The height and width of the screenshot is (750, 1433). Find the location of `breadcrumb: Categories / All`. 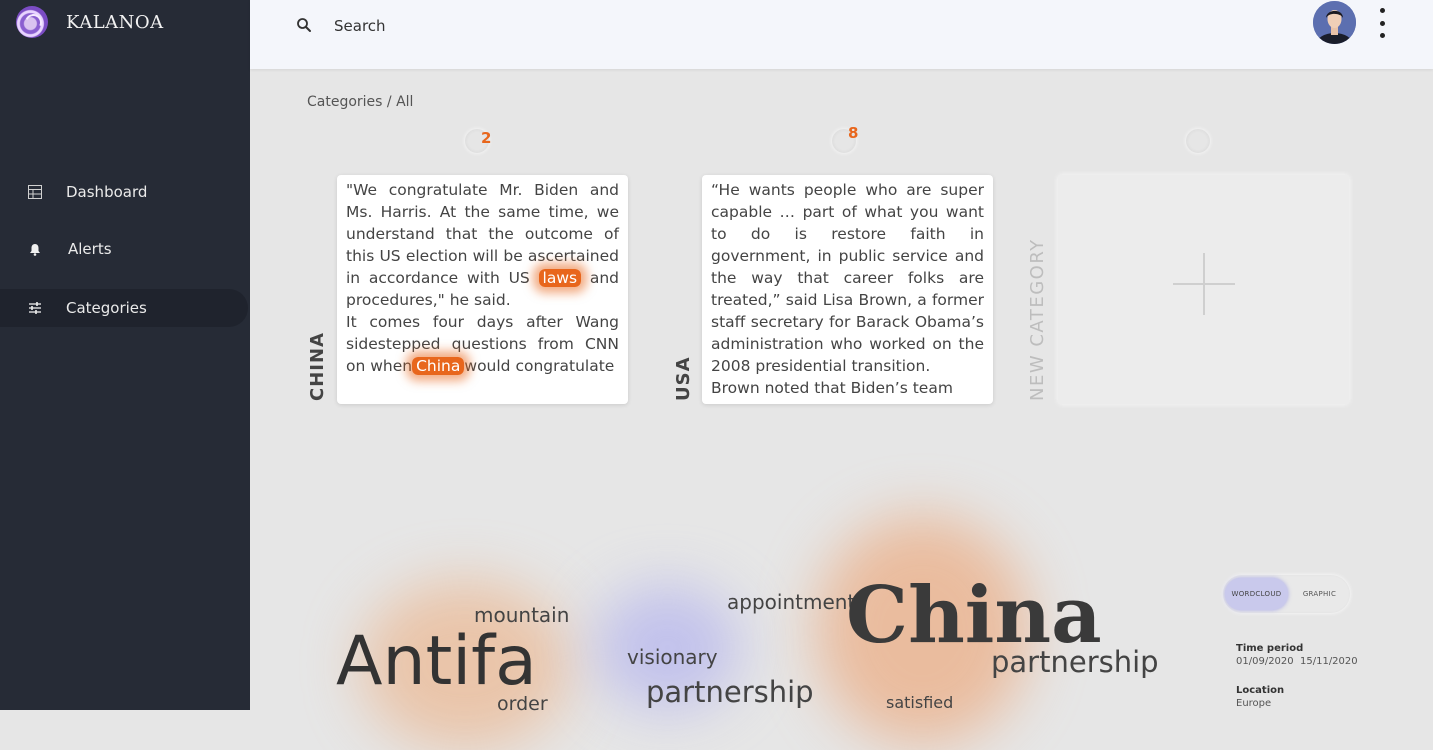

breadcrumb: Categories / All is located at coordinates (360, 102).